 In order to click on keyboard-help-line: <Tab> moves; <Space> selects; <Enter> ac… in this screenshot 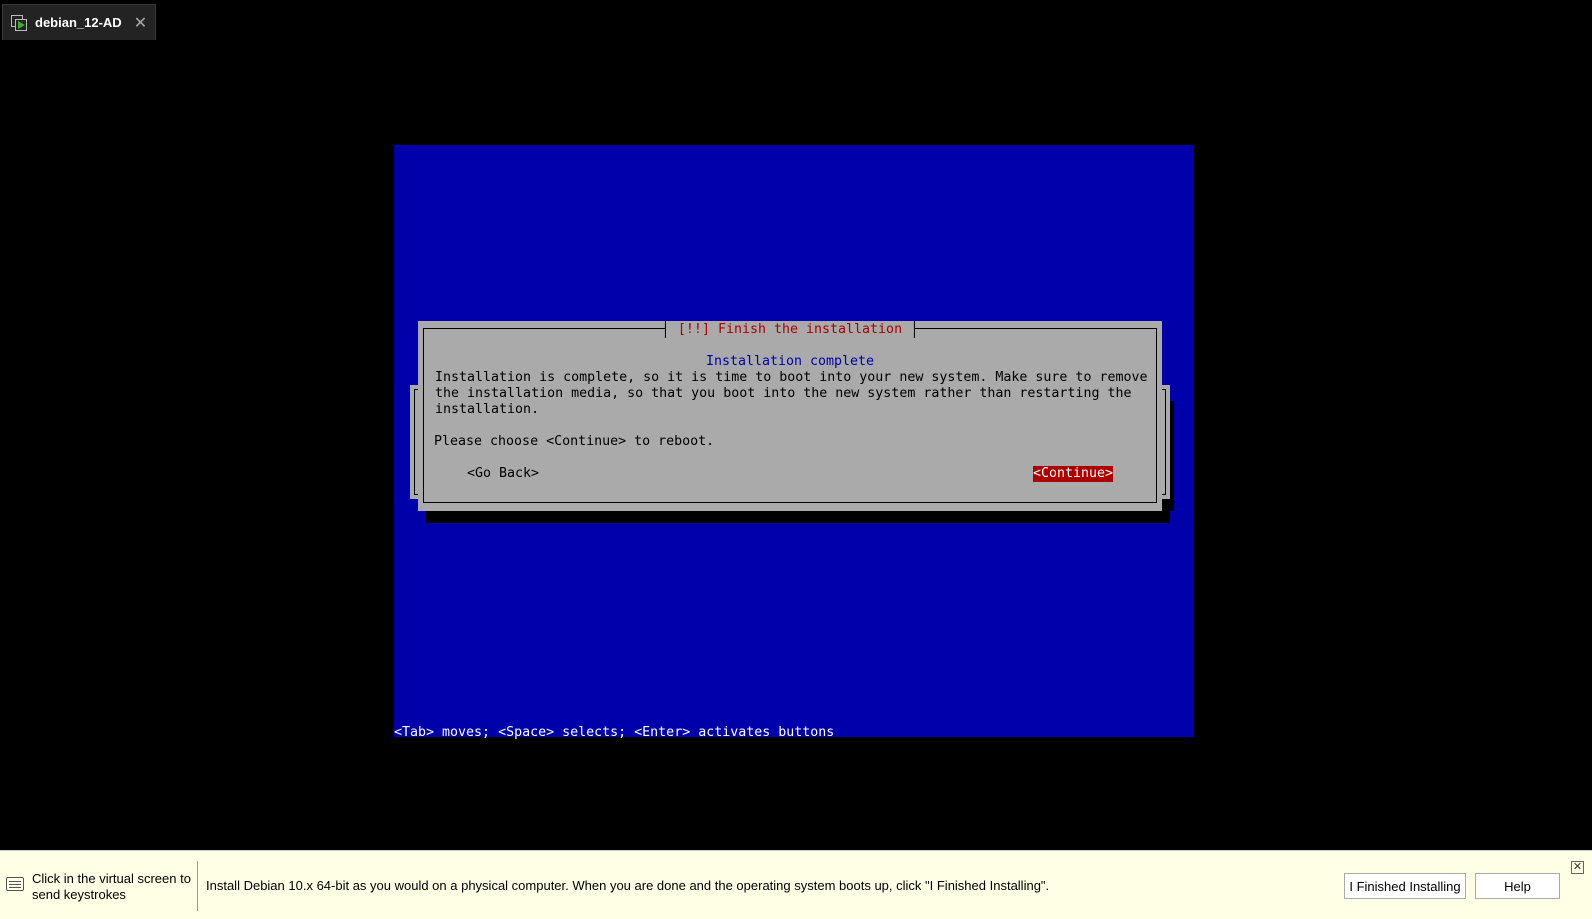, I will do `click(614, 732)`.